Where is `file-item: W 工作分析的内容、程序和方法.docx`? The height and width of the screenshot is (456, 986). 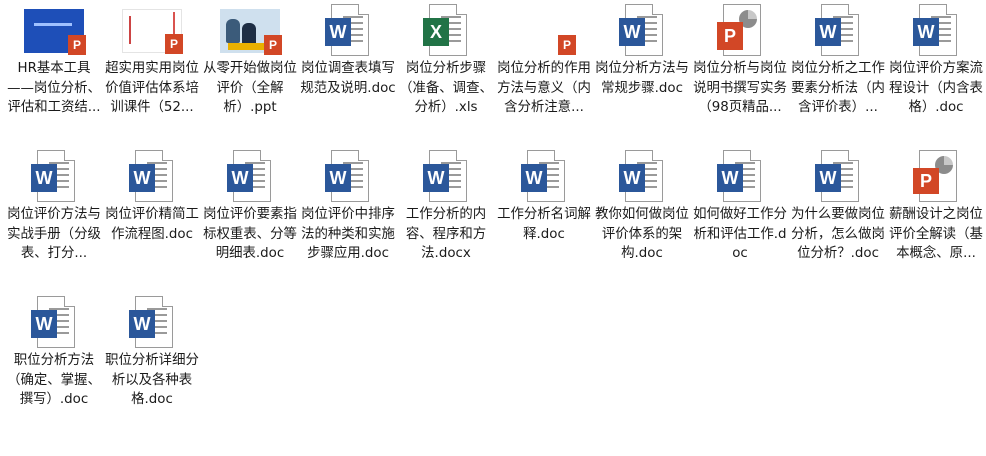 file-item: W 工作分析的内容、程序和方法.docx is located at coordinates (446, 221).